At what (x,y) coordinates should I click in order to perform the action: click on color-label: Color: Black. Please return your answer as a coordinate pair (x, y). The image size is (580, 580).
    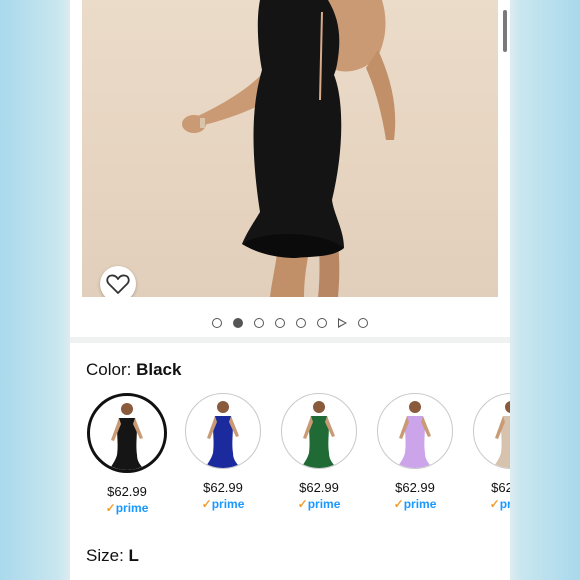
    Looking at the image, I should click on (133, 370).